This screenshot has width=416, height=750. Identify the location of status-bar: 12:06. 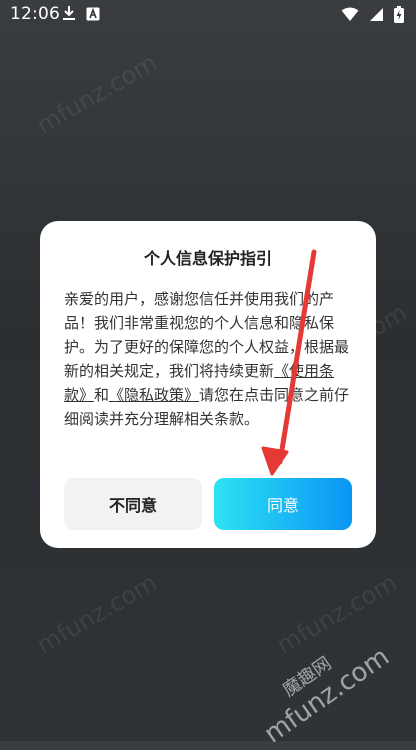
(208, 14).